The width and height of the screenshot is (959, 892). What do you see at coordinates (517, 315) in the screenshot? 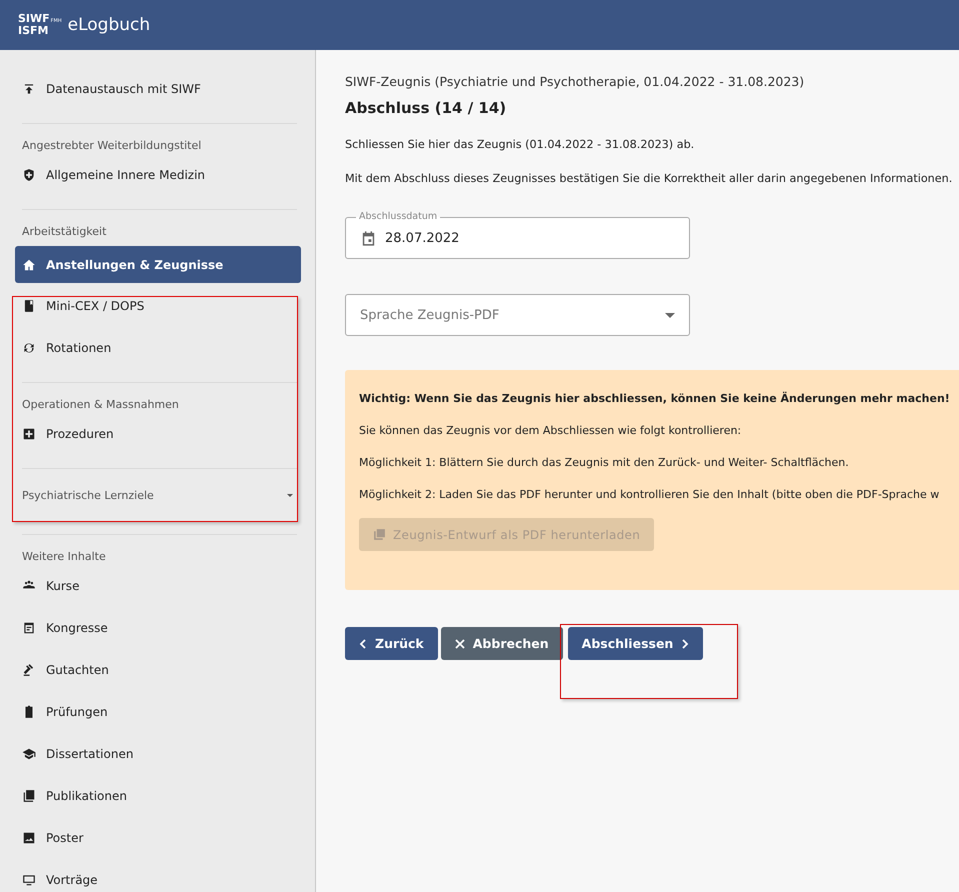
I see `language-select: Sprache Zeugnis-PDF` at bounding box center [517, 315].